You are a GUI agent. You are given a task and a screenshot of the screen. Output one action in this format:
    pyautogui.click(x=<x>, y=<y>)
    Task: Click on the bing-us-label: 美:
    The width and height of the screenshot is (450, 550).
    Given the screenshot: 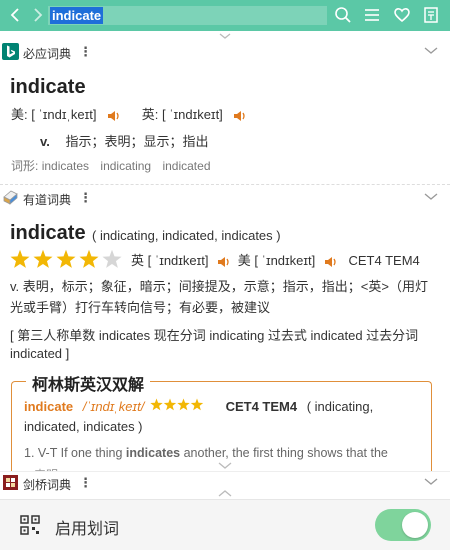 What is the action you would take?
    pyautogui.click(x=19, y=114)
    